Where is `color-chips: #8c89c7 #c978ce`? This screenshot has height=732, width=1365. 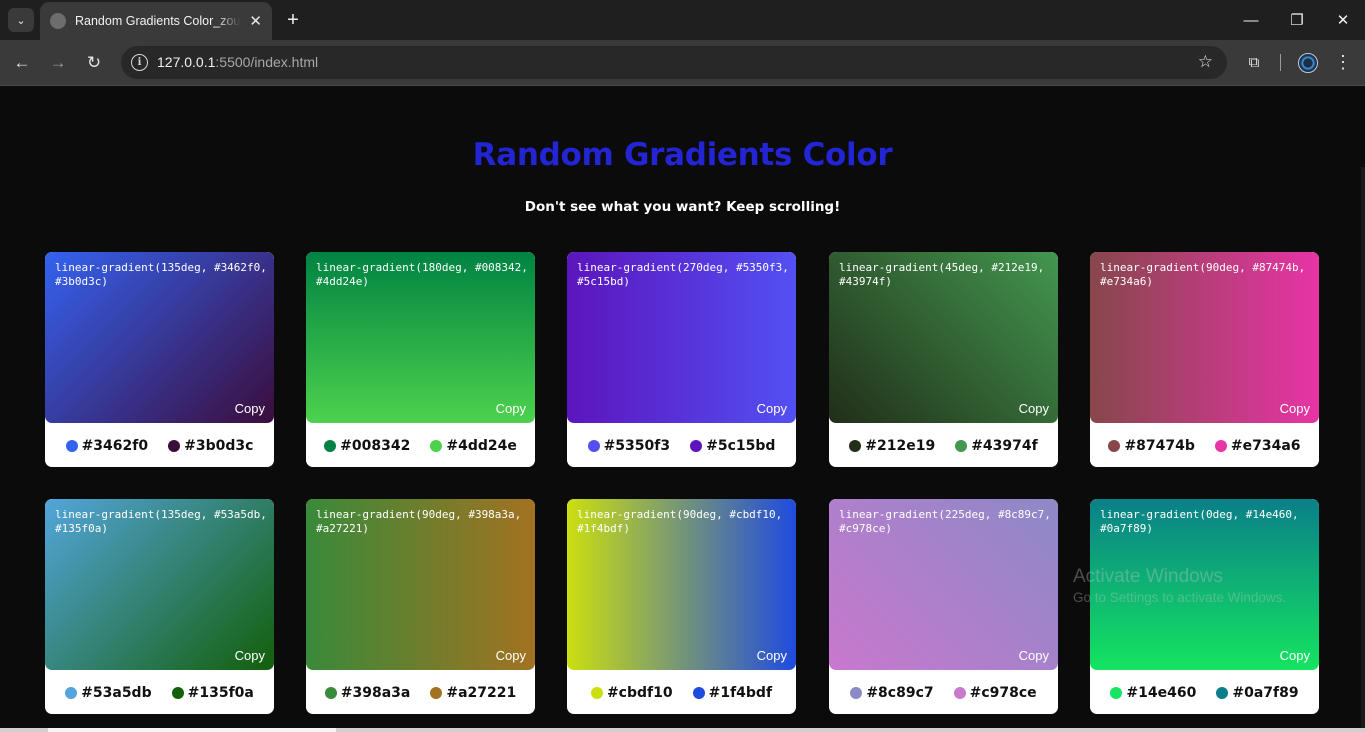
color-chips: #8c89c7 #c978ce is located at coordinates (943, 693).